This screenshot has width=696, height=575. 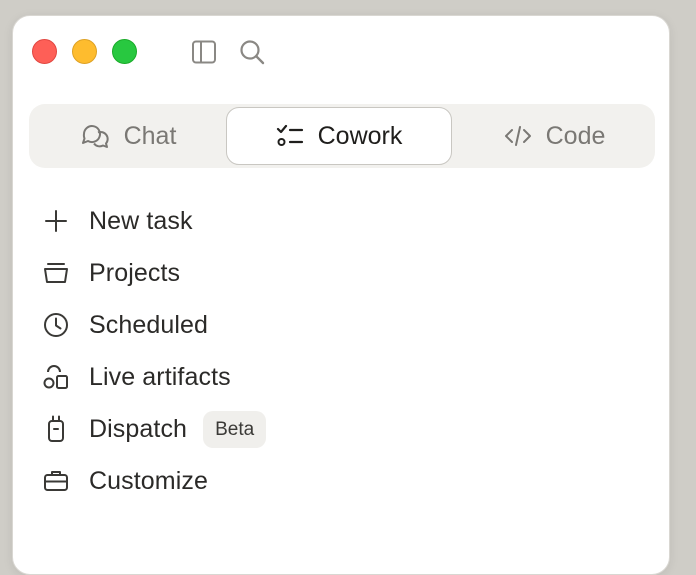 I want to click on nav-item-scheduled: Scheduled, so click(x=124, y=325).